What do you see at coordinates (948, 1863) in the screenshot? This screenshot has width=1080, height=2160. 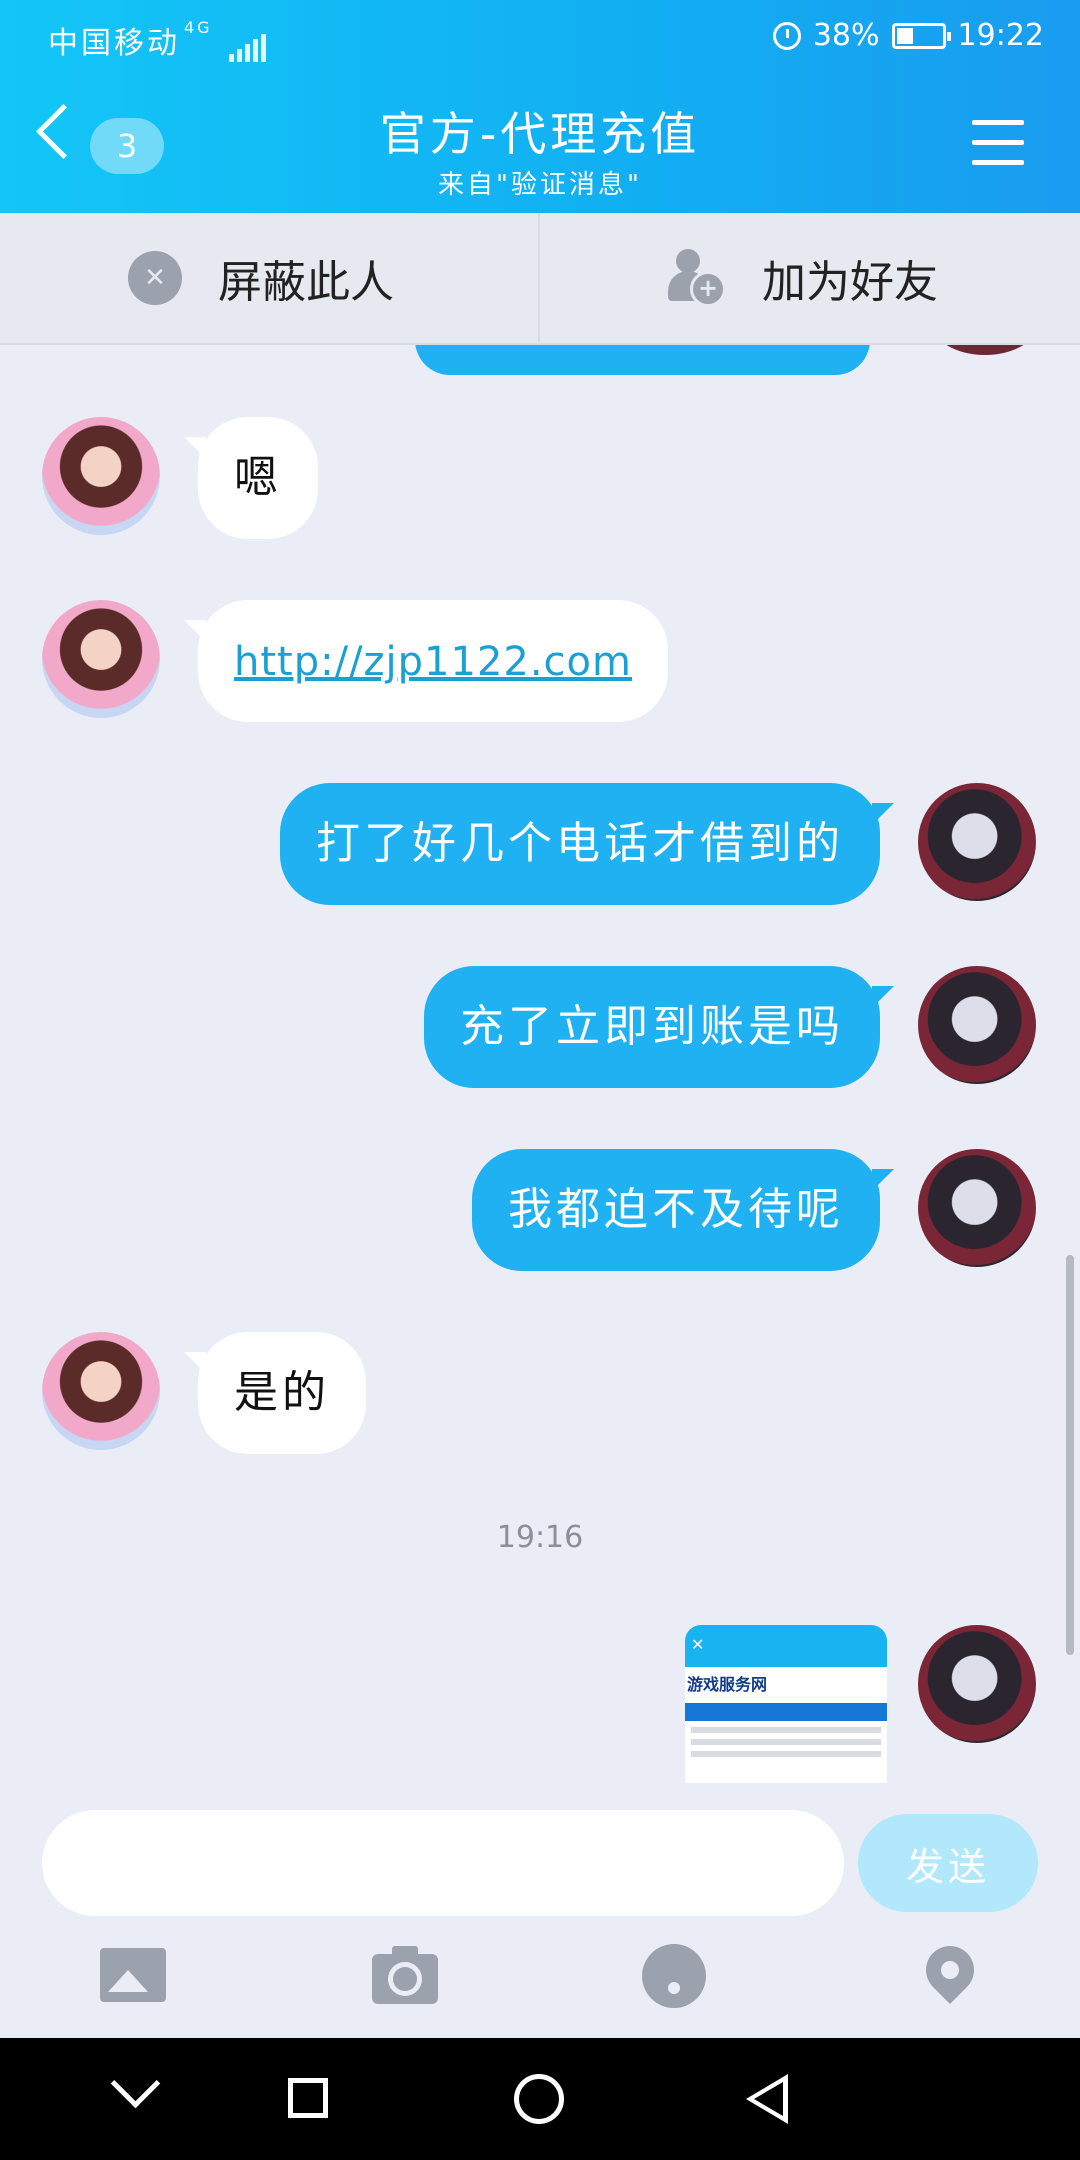 I see `send-button: 发送` at bounding box center [948, 1863].